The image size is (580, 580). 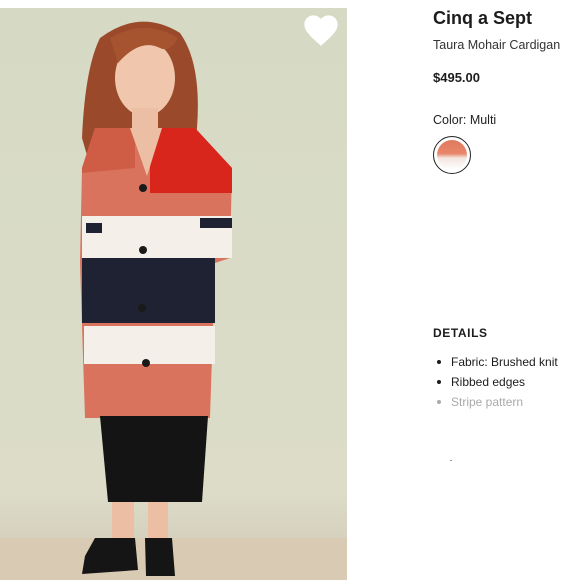 I want to click on detail-item: Ribbed edges, so click(x=495, y=382).